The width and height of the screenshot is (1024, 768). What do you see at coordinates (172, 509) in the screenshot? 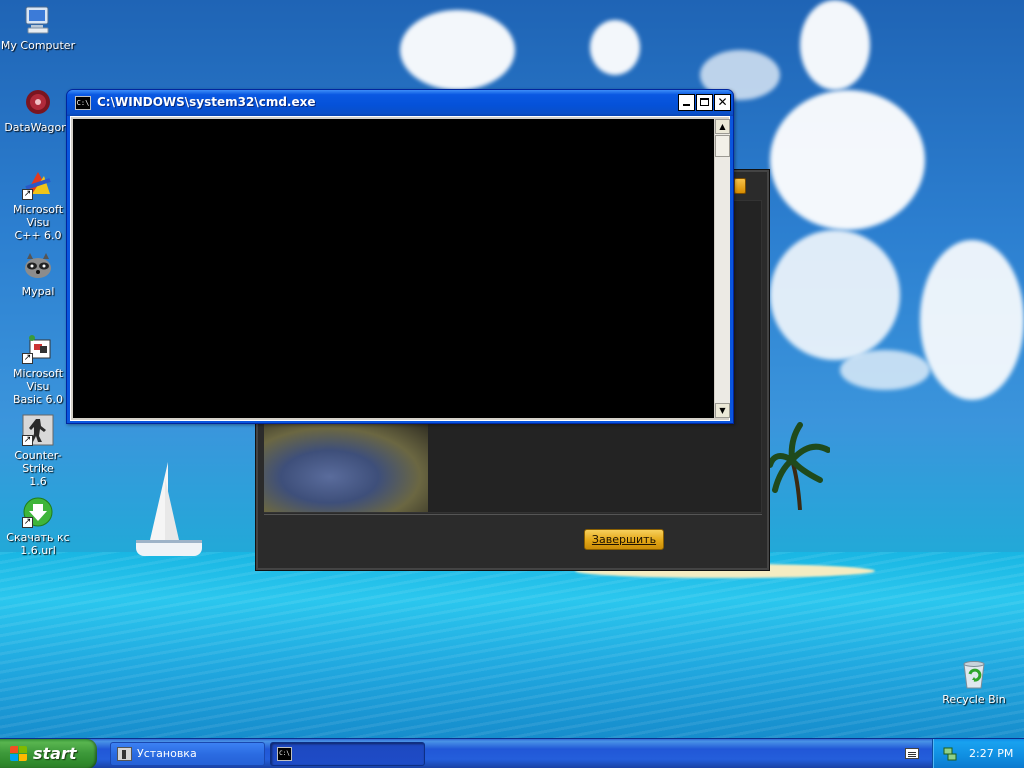
I see `sailboat-sail` at bounding box center [172, 509].